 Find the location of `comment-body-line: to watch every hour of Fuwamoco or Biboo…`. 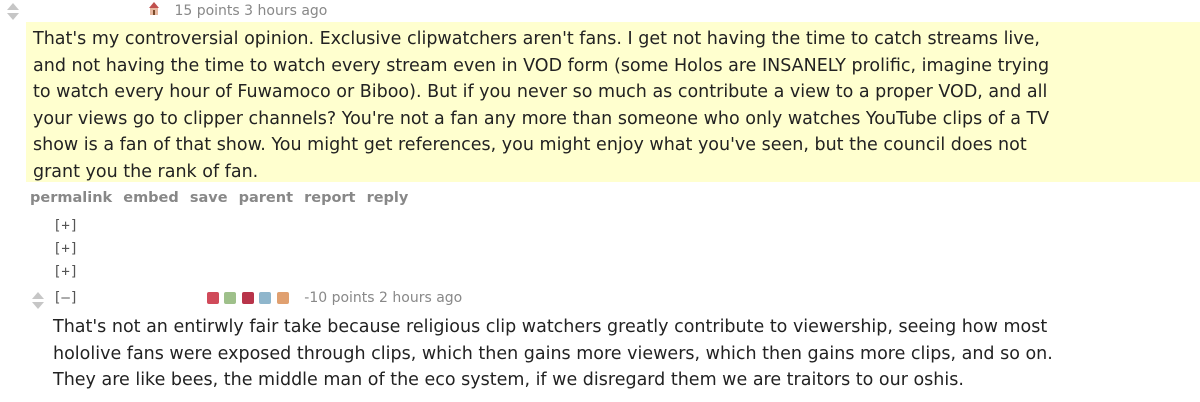

comment-body-line: to watch every hour of Fuwamoco or Biboo… is located at coordinates (540, 92).